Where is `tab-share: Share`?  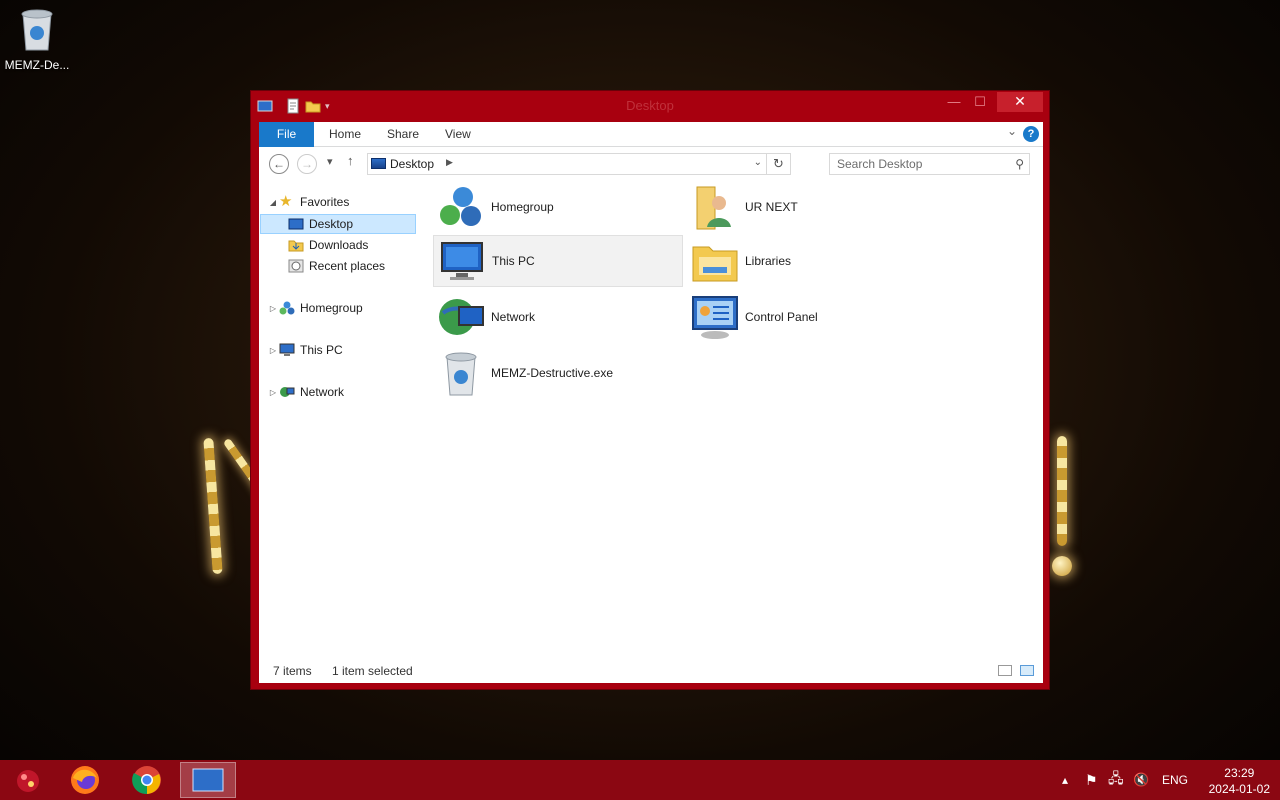
tab-share: Share is located at coordinates (403, 134).